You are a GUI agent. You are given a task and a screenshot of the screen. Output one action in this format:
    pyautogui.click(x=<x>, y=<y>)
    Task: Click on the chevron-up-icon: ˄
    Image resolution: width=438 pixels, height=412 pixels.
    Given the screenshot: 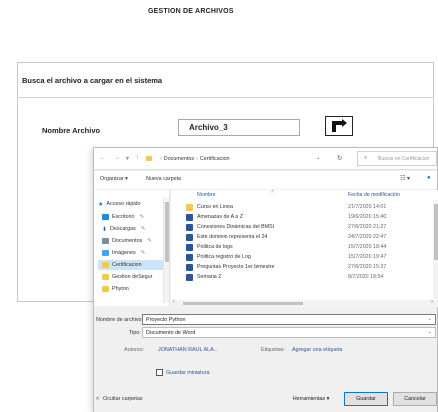 What is the action you would take?
    pyautogui.click(x=97, y=399)
    